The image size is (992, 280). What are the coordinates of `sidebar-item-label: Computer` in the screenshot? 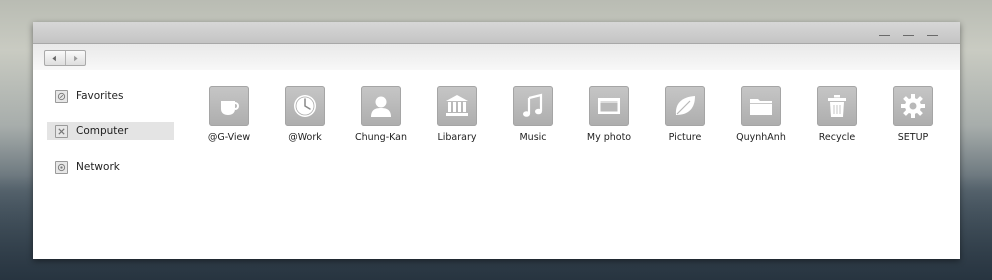 It's located at (102, 131).